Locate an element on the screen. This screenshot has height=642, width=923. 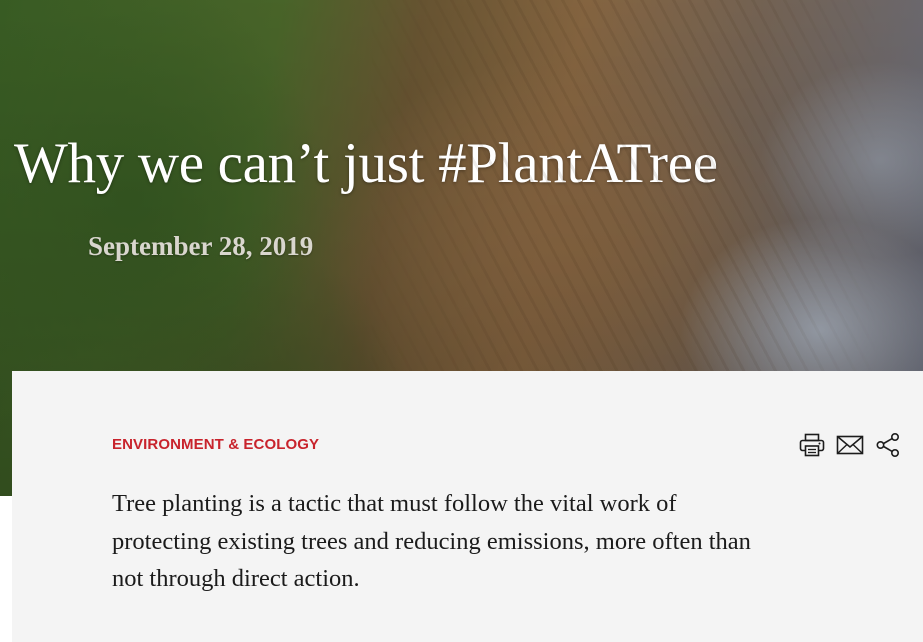
share-button is located at coordinates (888, 445).